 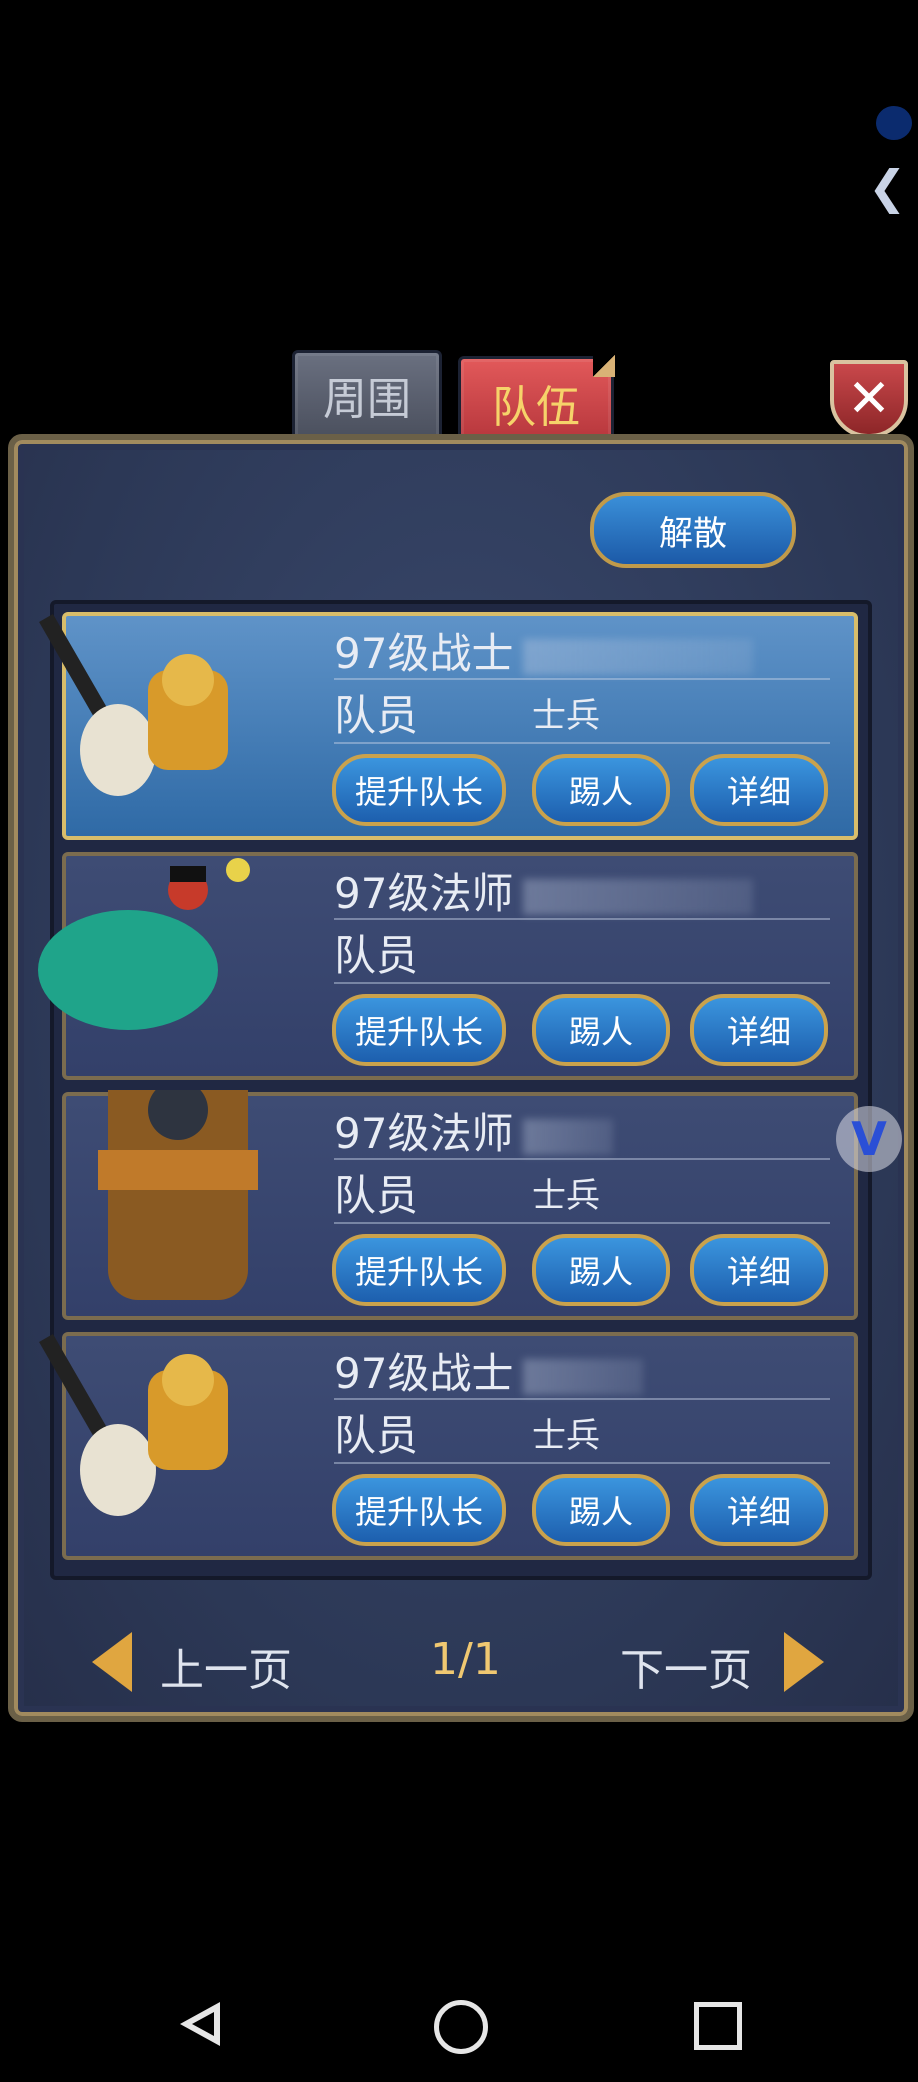 I want to click on prev-page-button: 上一页, so click(x=226, y=1666).